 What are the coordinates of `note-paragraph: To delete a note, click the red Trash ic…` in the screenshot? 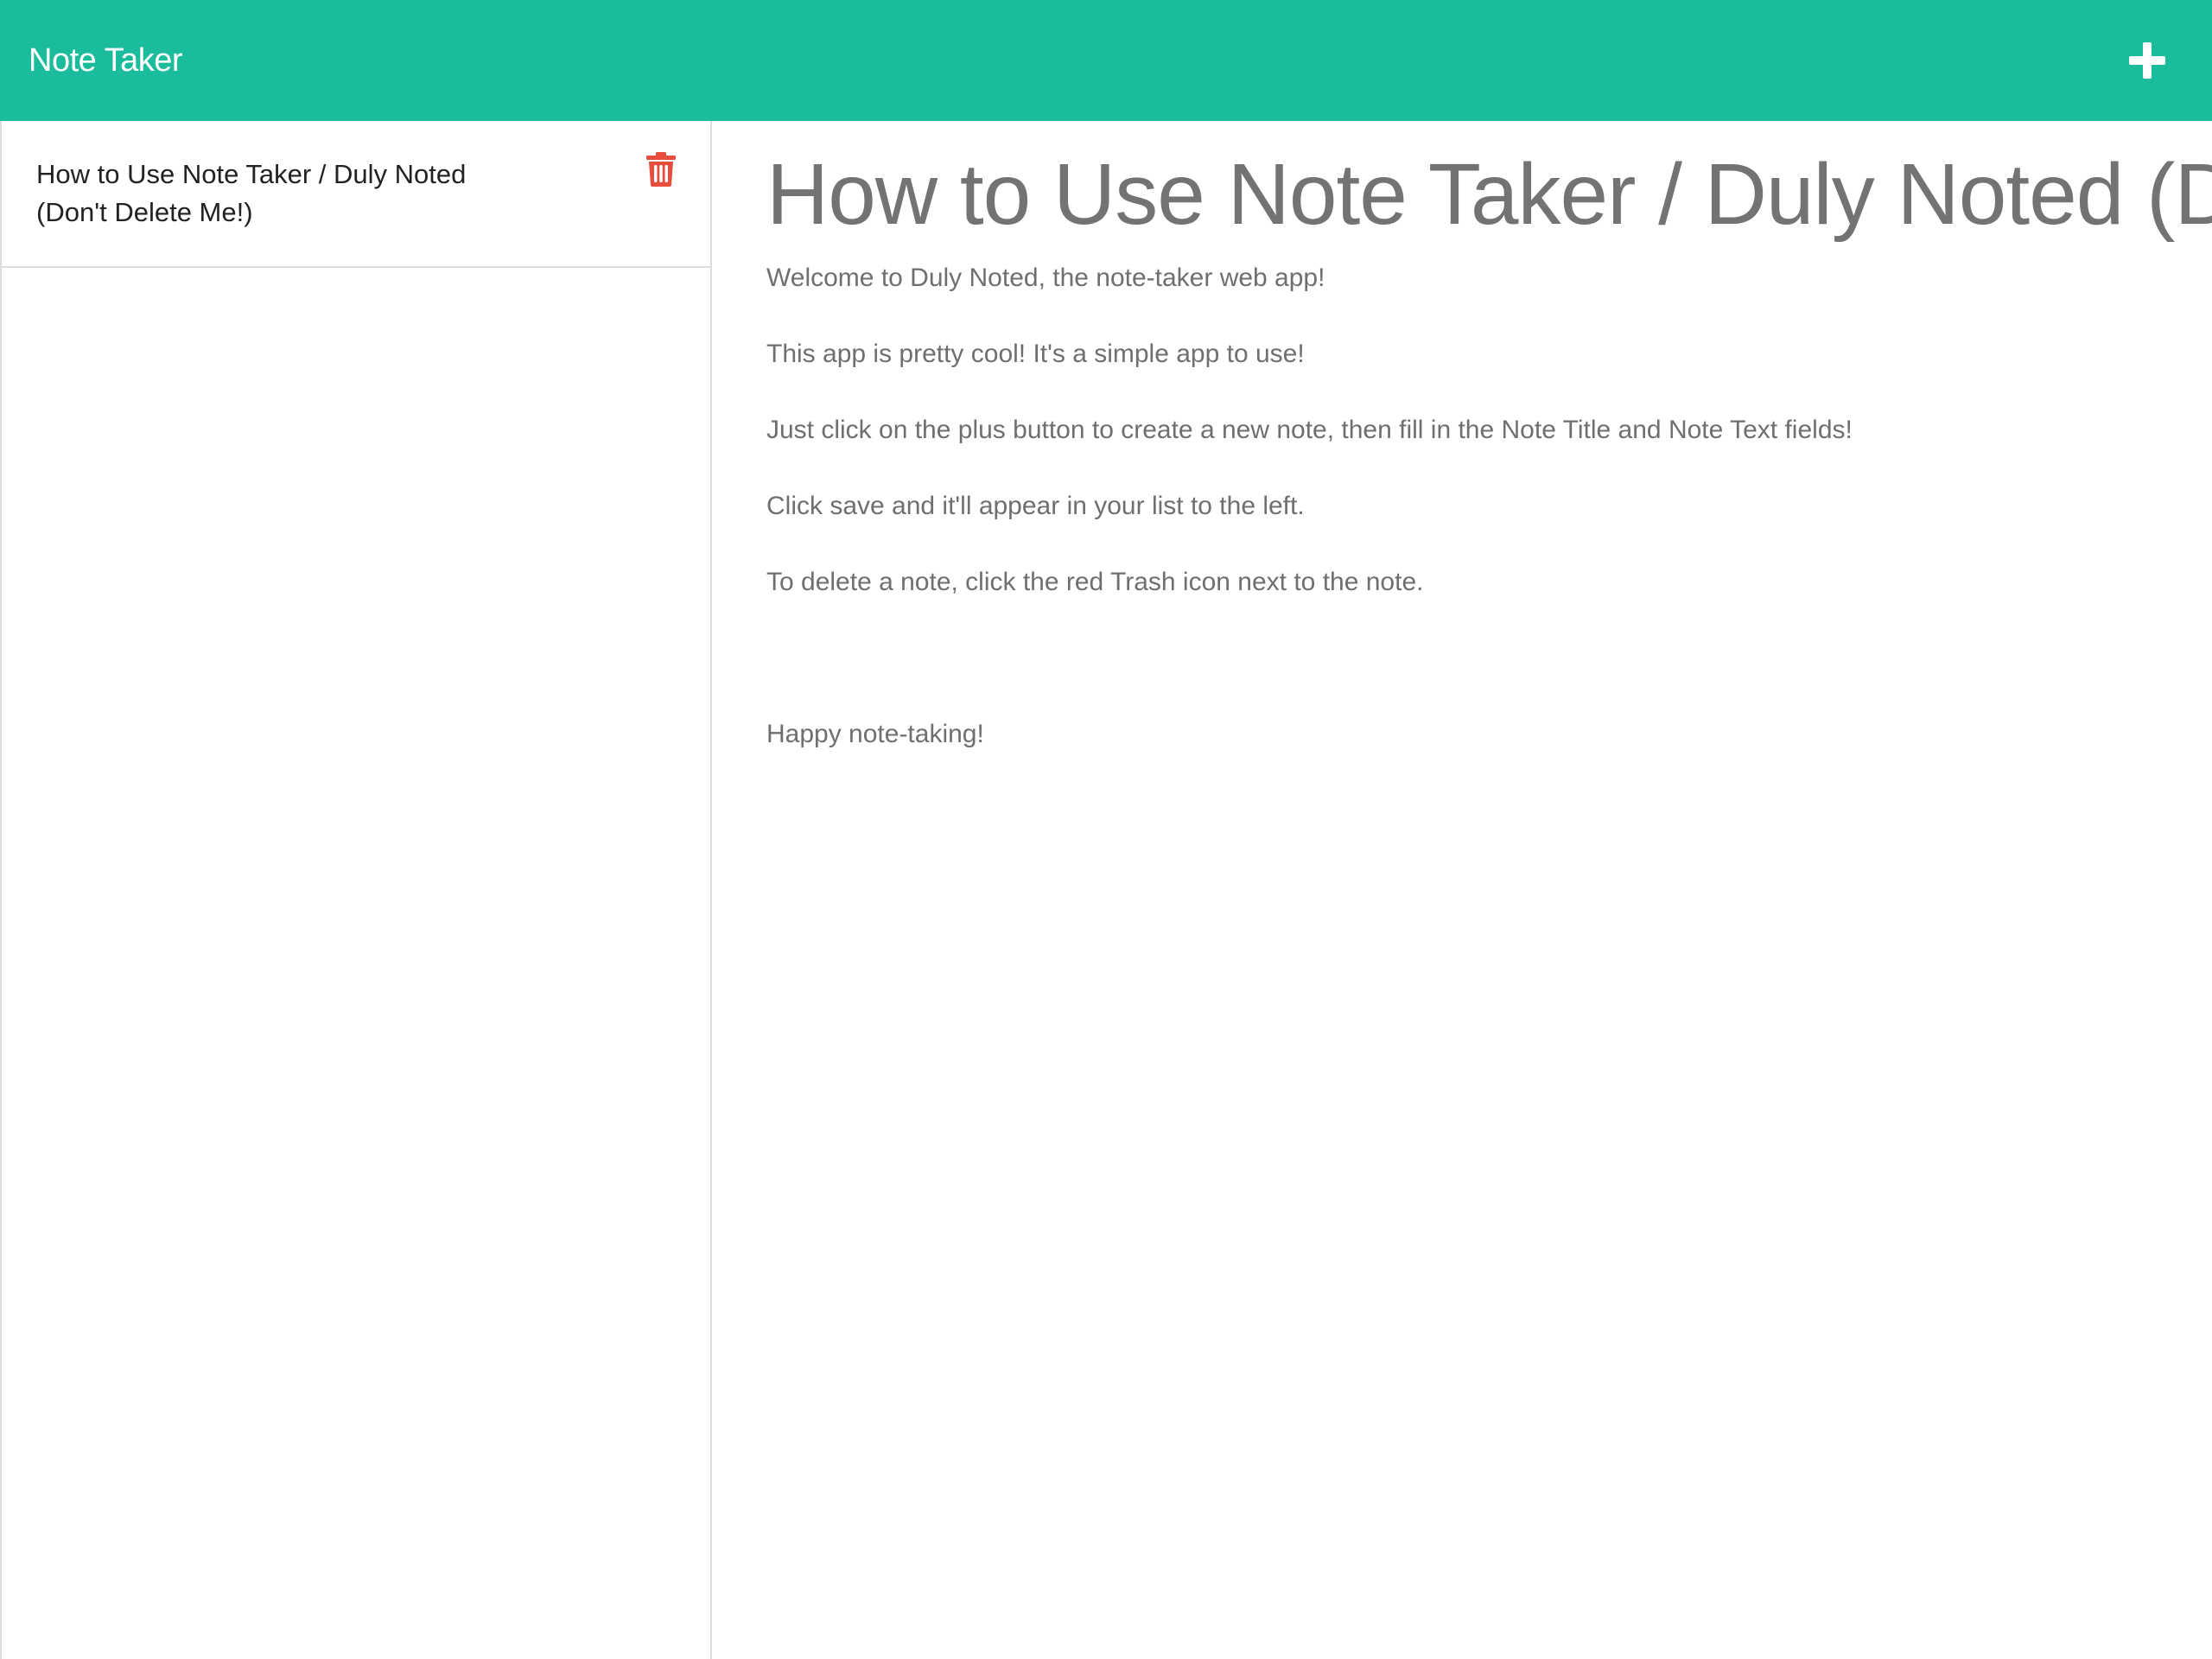 It's located at (1095, 582).